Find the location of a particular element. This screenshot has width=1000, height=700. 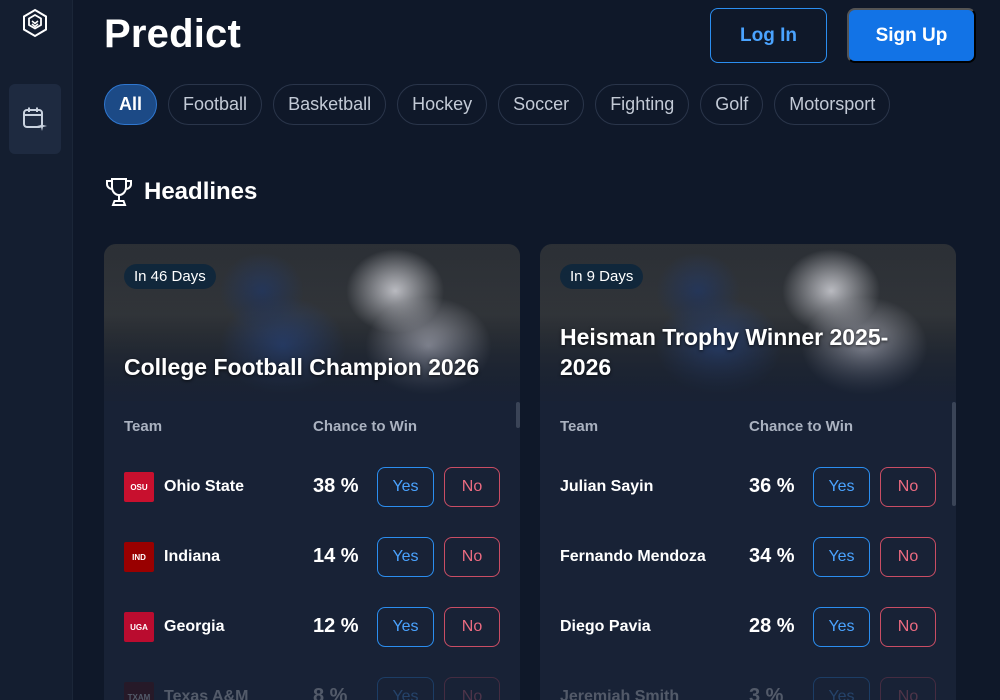

team-name: Ohio State is located at coordinates (204, 486).